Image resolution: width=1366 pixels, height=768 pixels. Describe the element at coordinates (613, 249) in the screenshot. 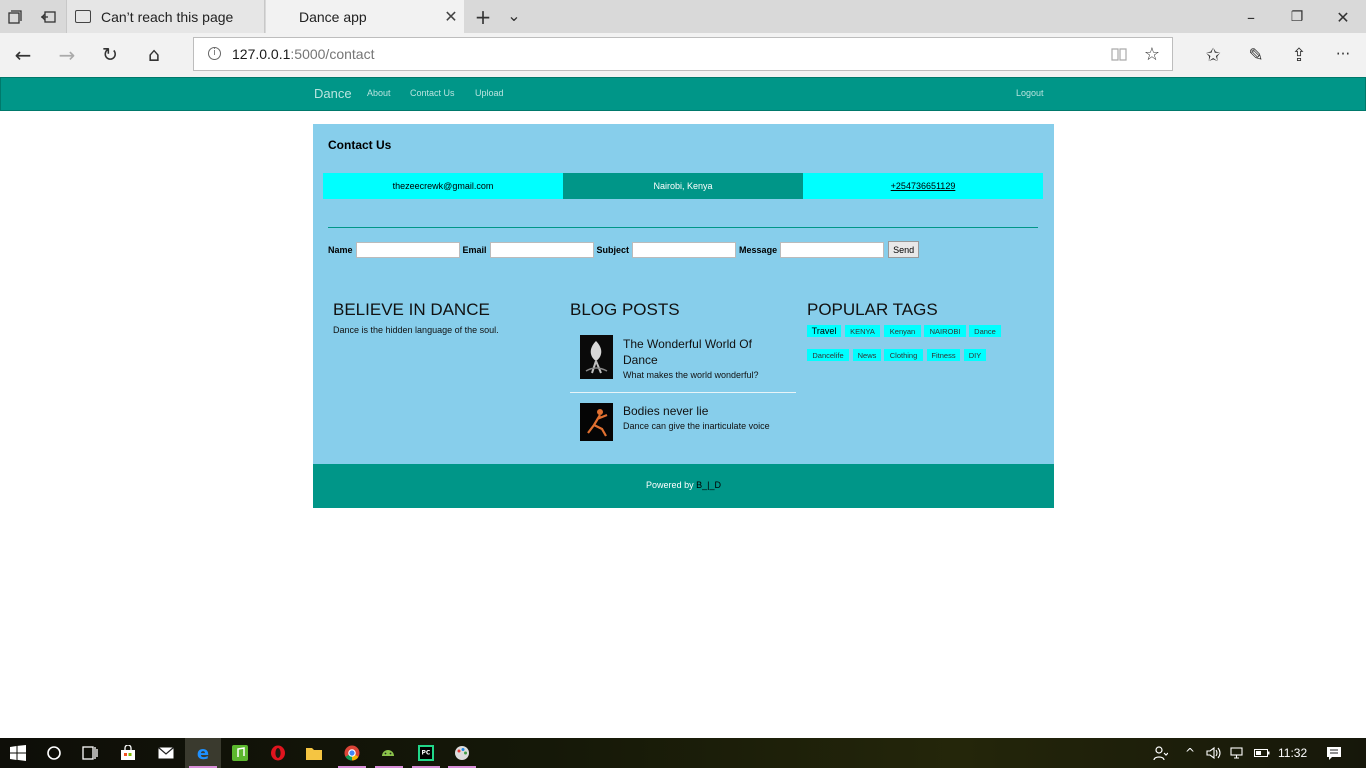

I see `subject-label: Subject` at that location.